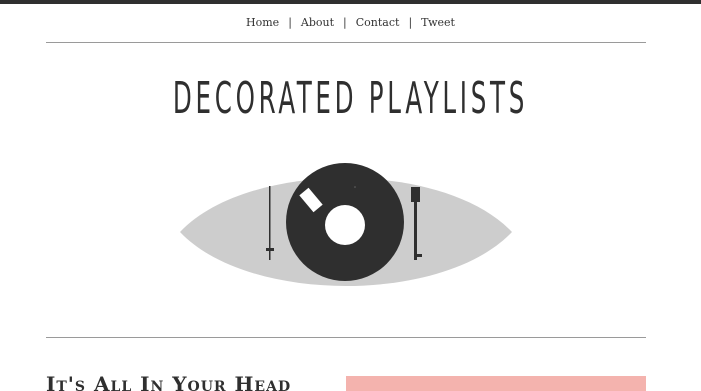 This screenshot has width=701, height=391. I want to click on nav-contact-link: Contact, so click(378, 22).